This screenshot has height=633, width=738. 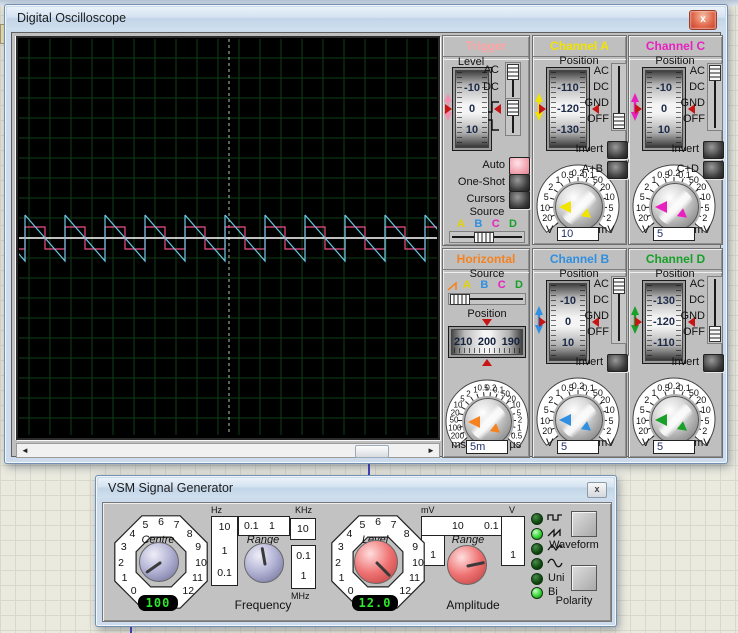 I want to click on trigger-level-wheel: -10 0 10, so click(x=472, y=109).